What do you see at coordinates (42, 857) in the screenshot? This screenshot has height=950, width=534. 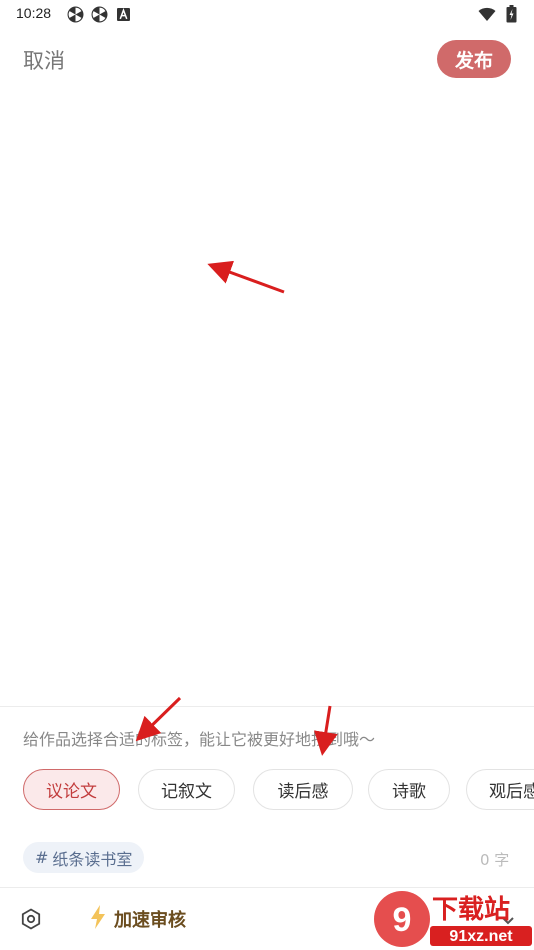 I see `hash-icon: #` at bounding box center [42, 857].